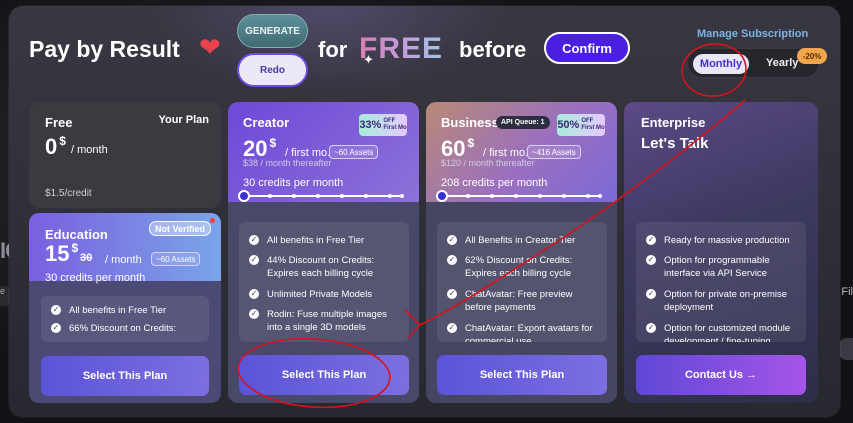  What do you see at coordinates (272, 31) in the screenshot?
I see `generate-button: GENERATE` at bounding box center [272, 31].